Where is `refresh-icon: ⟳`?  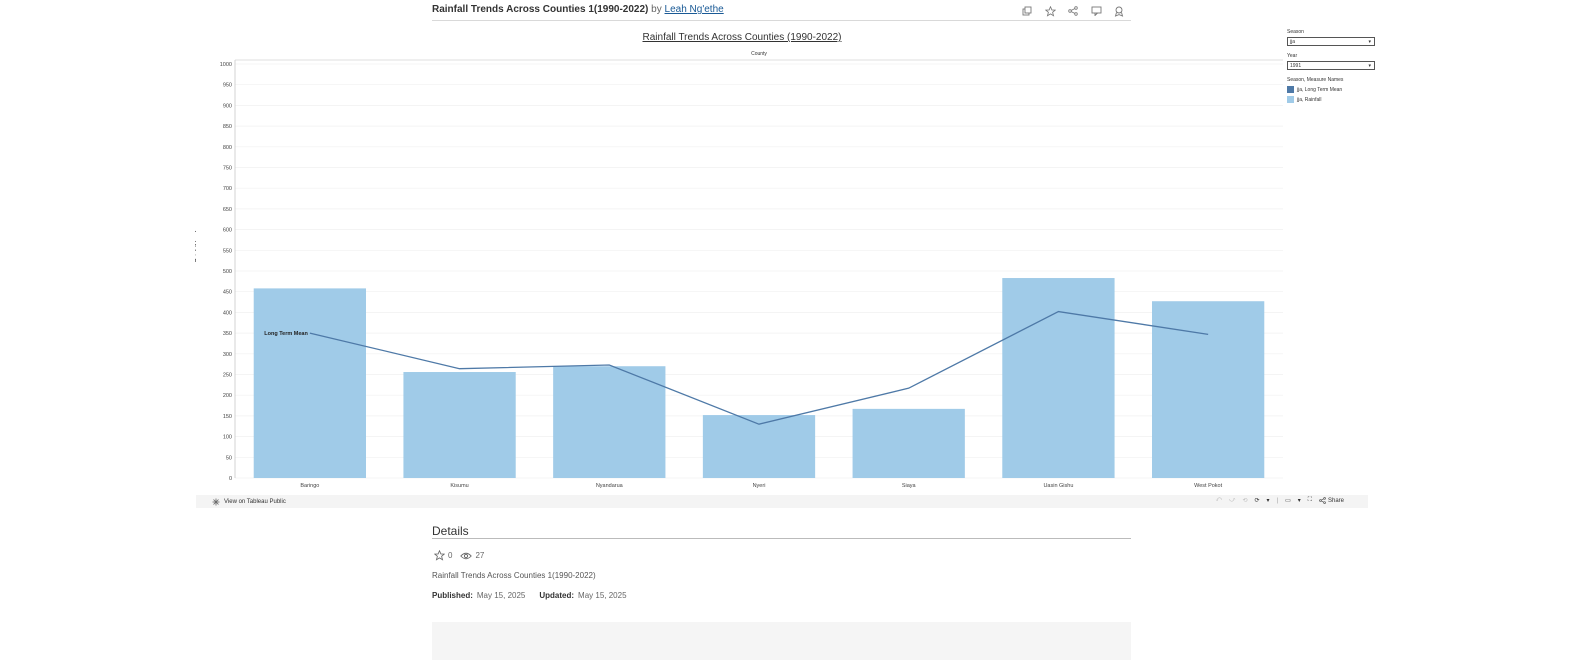
refresh-icon: ⟳ is located at coordinates (1256, 500).